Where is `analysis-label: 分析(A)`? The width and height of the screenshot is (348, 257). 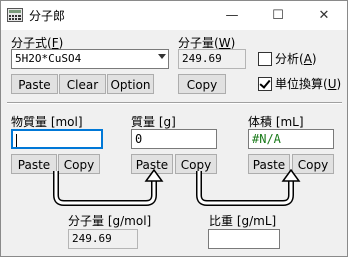 analysis-label: 分析(A) is located at coordinates (296, 58).